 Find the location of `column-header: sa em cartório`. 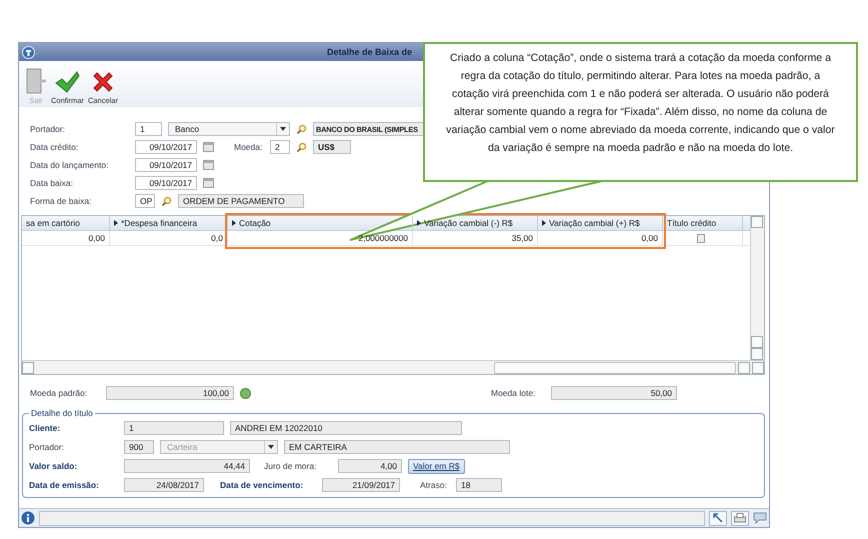

column-header: sa em cartório is located at coordinates (66, 223).